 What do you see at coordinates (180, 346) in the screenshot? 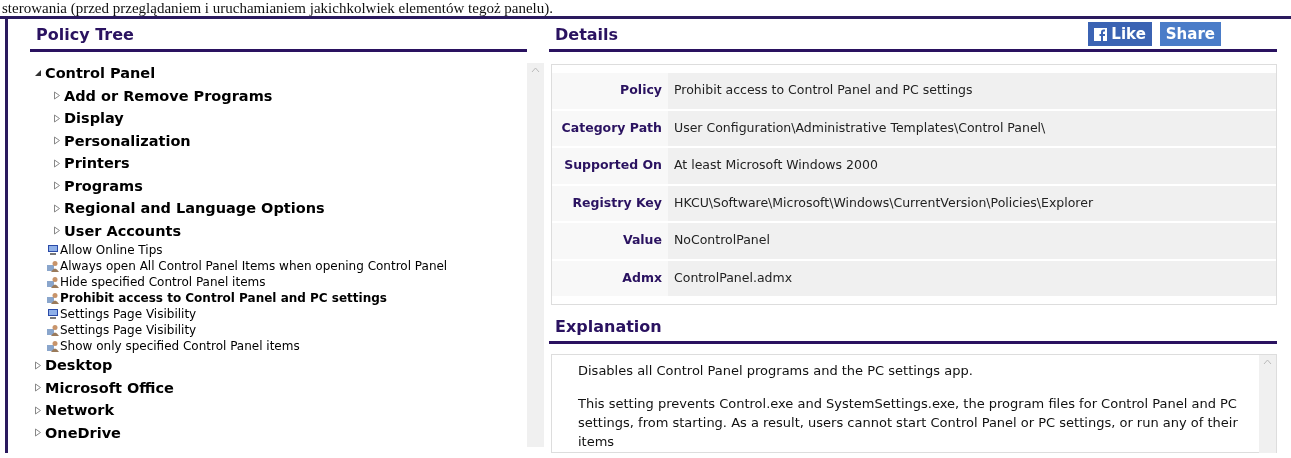
I see `policy-item: Show only specified Control Panel items` at bounding box center [180, 346].